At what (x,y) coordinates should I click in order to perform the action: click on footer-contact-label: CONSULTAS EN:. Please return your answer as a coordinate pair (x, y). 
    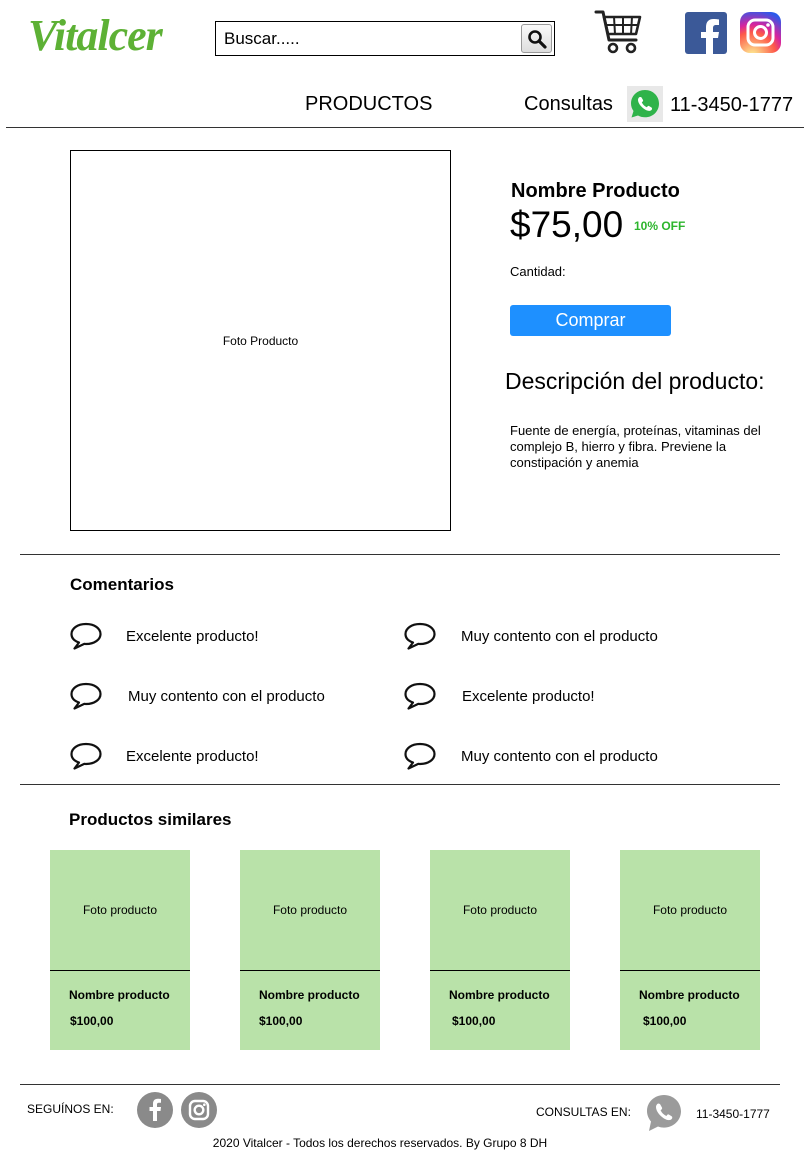
    Looking at the image, I should click on (583, 1112).